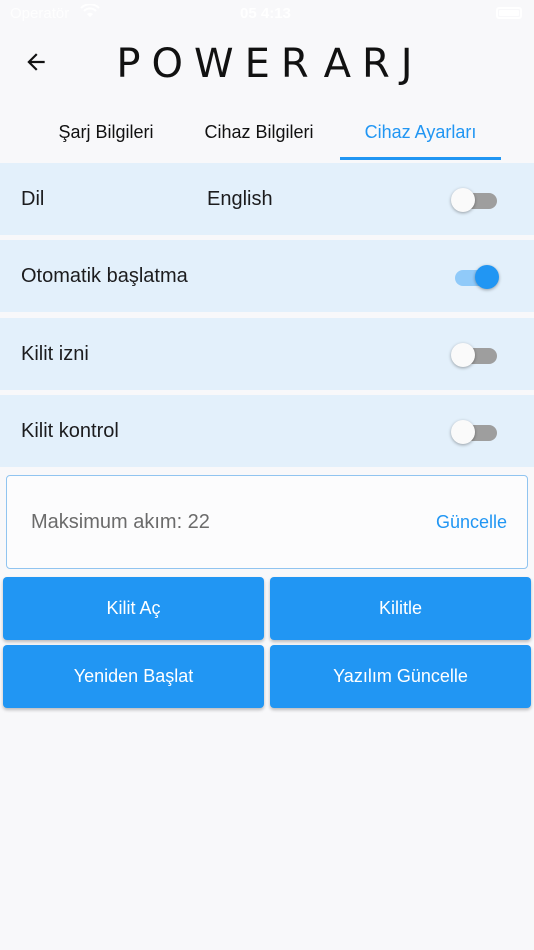  What do you see at coordinates (476, 200) in the screenshot?
I see `language-toggle` at bounding box center [476, 200].